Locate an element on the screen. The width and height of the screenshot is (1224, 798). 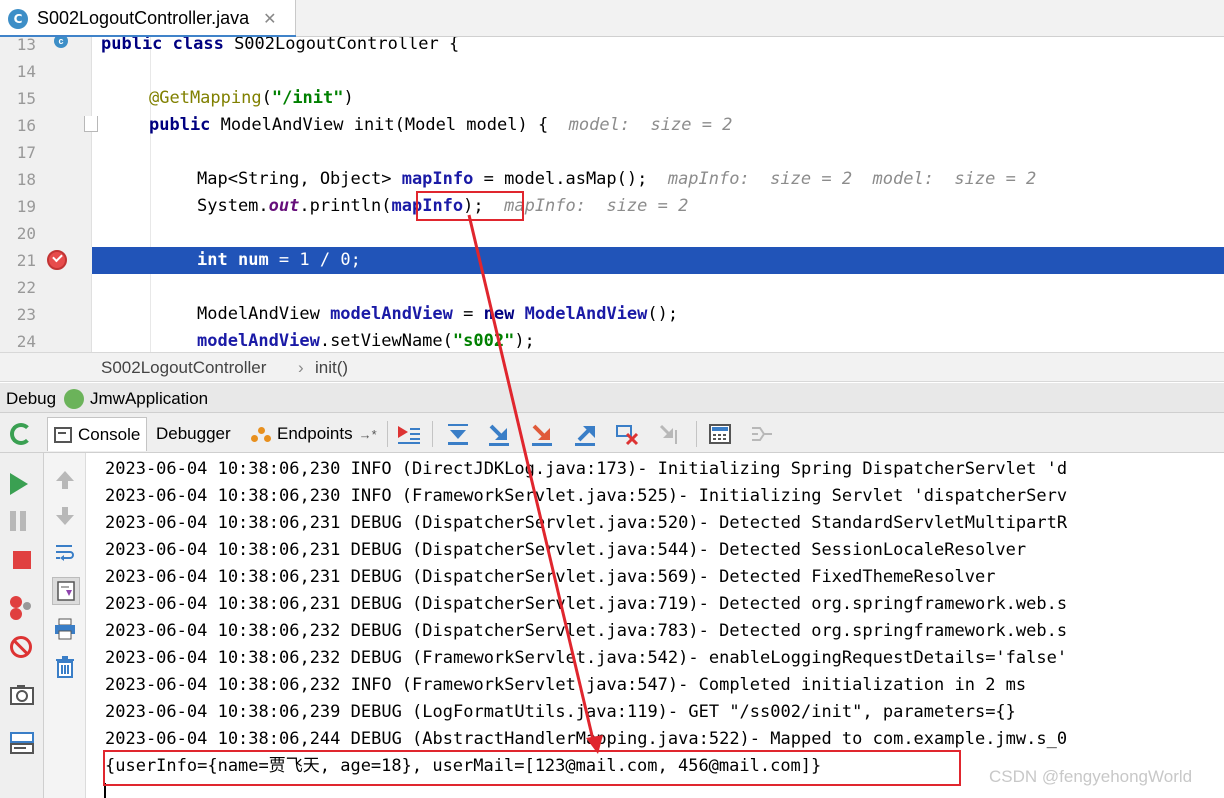
show-execution-point-icon is located at coordinates (408, 434).